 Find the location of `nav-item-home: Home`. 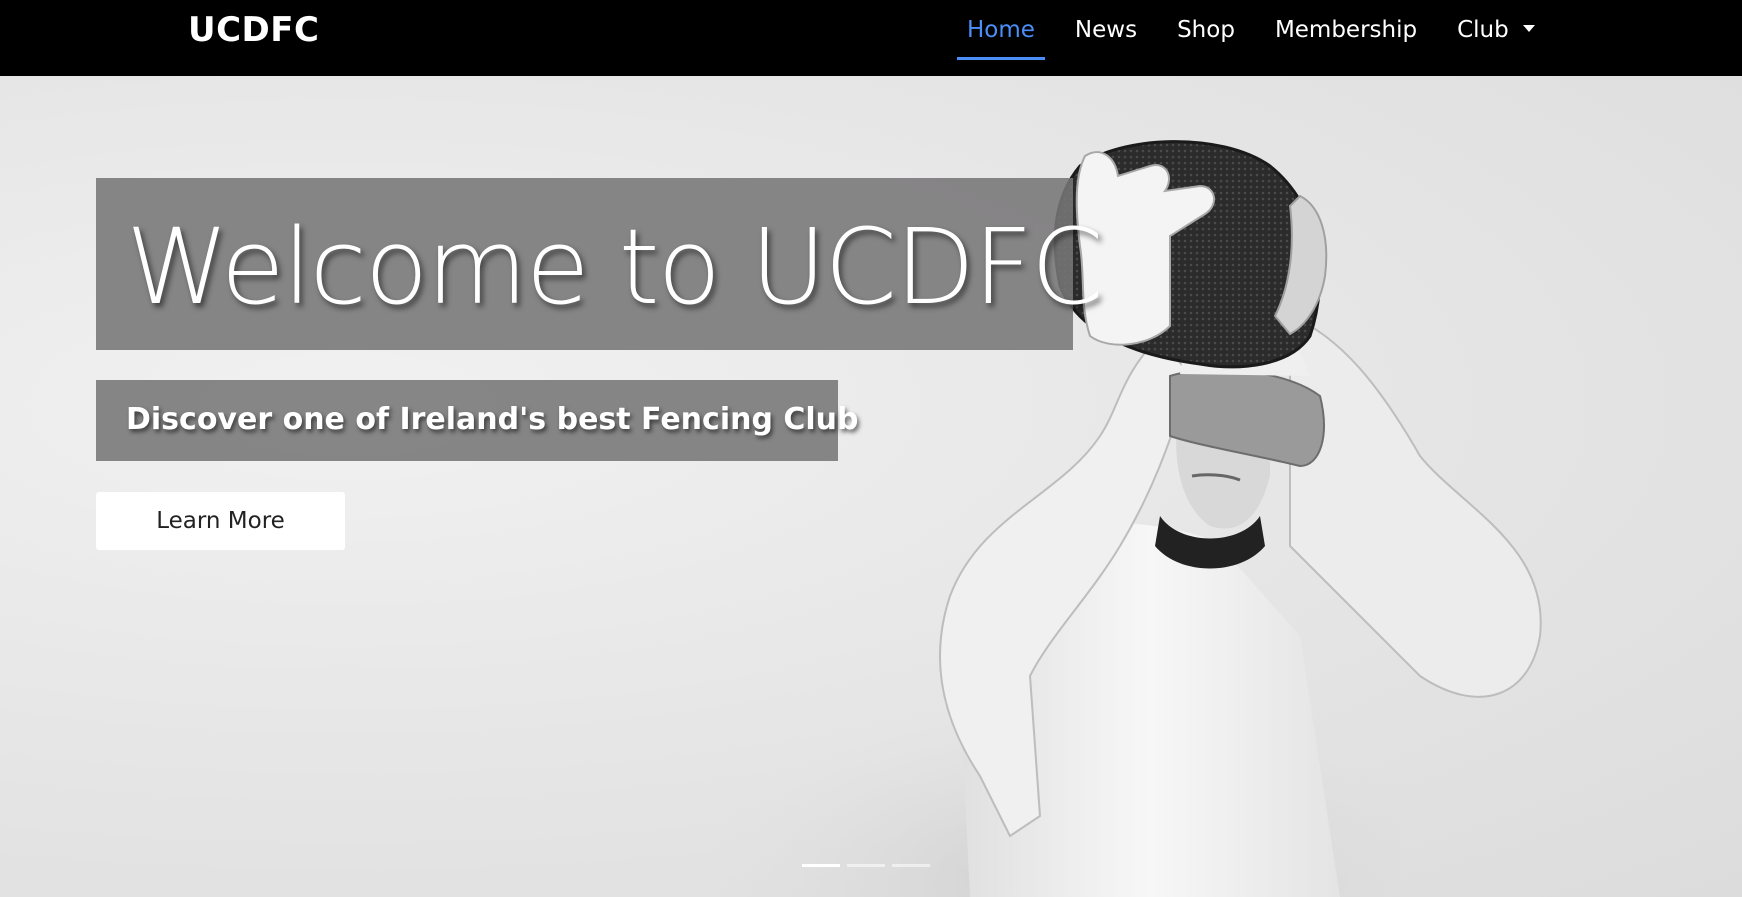

nav-item-home: Home is located at coordinates (1001, 30).